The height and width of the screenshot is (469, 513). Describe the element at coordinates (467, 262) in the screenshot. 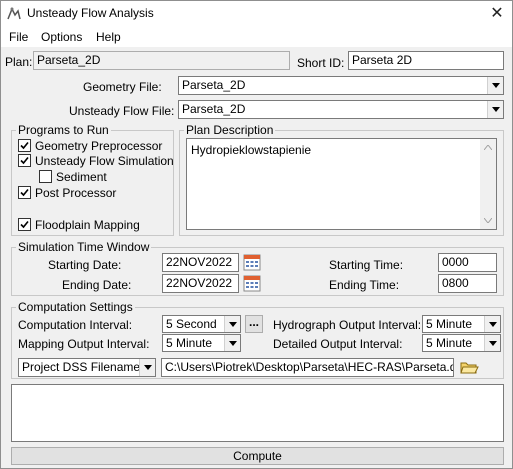

I see `starting-time-field: 0000` at that location.